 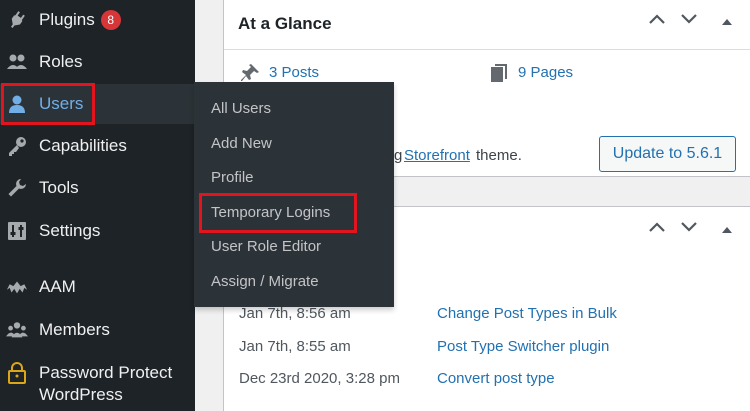 I want to click on sidebar-item-label: Password Protect WordPress, so click(x=106, y=383).